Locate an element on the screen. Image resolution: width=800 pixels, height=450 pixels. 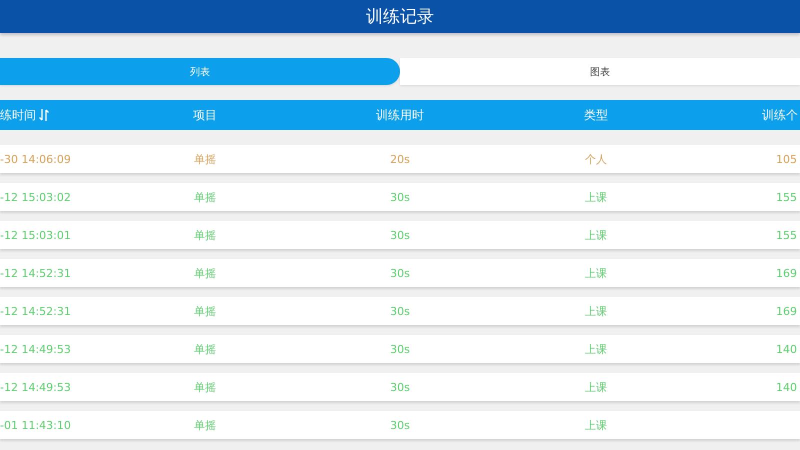
table-cell-text: -12 15:03:02 is located at coordinates (36, 197).